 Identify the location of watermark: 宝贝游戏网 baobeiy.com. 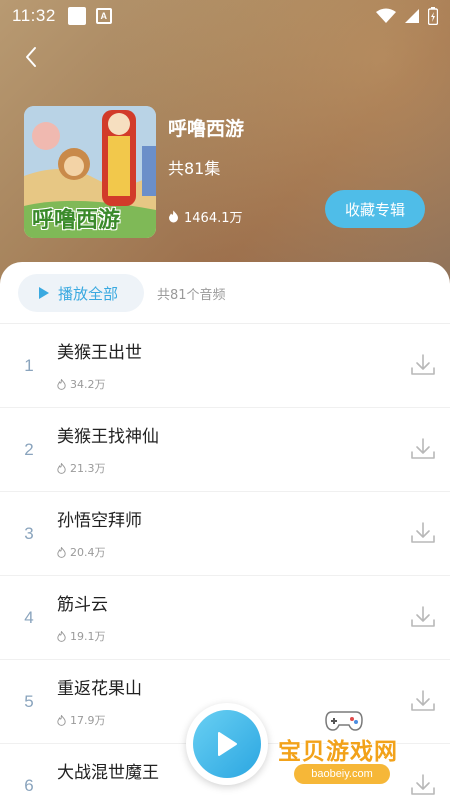
(357, 751).